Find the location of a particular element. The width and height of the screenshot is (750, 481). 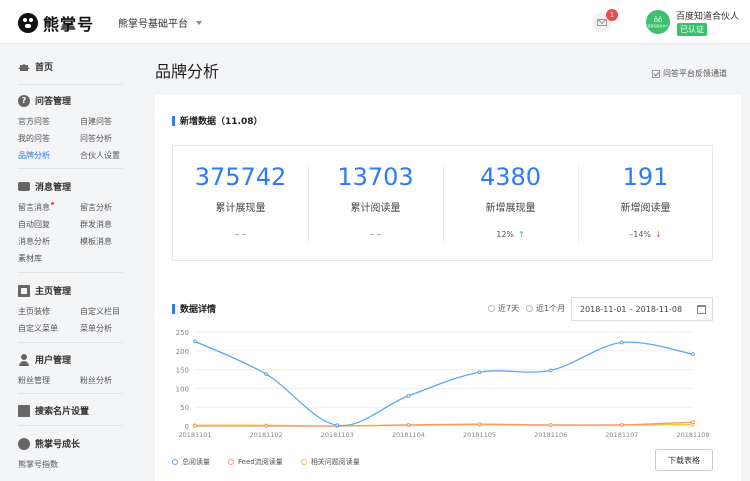

range-1-month: 近1个月 is located at coordinates (545, 308).